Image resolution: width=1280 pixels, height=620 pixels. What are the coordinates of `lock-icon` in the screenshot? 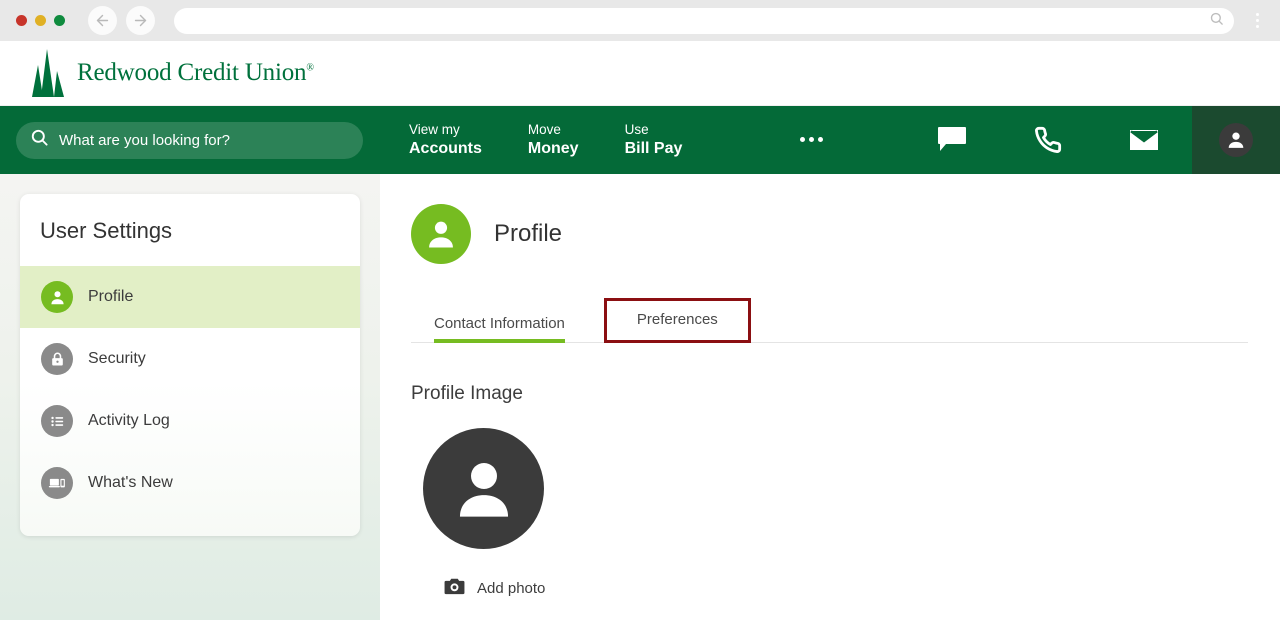 It's located at (57, 359).